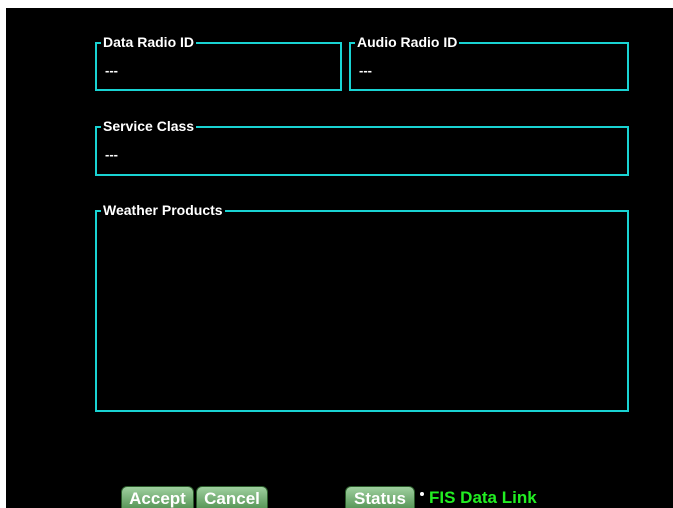 This screenshot has height=508, width=673. What do you see at coordinates (163, 210) in the screenshot?
I see `weather-products-label: Weather Products` at bounding box center [163, 210].